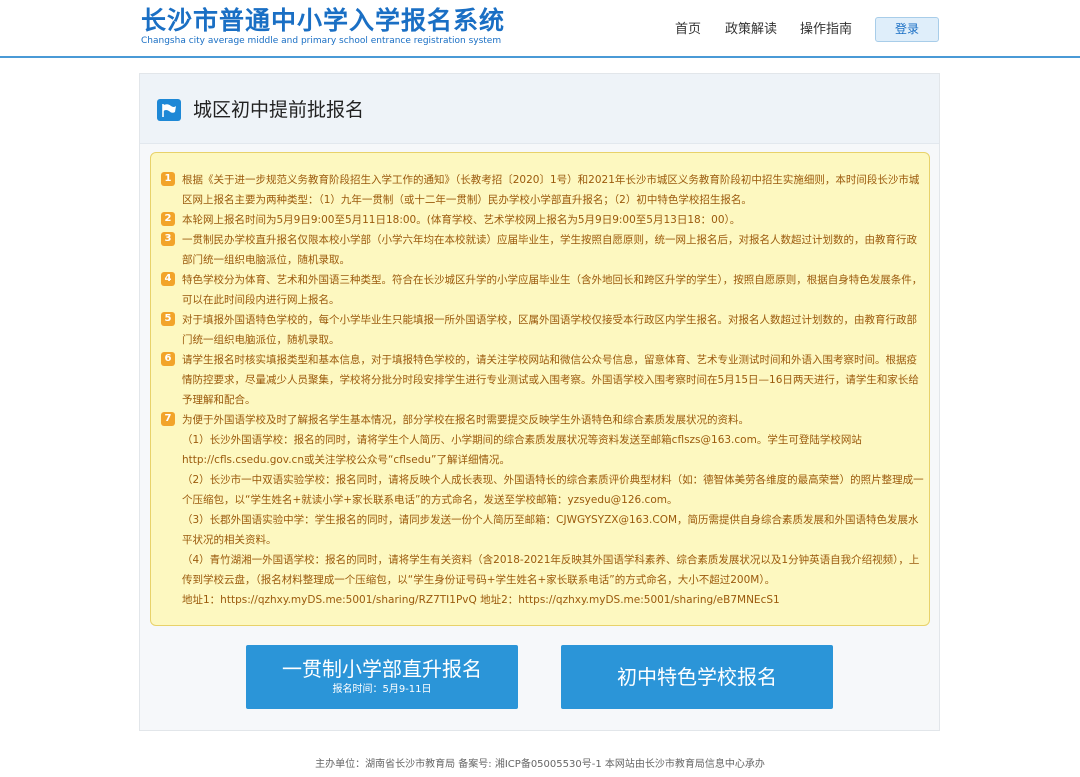 The height and width of the screenshot is (777, 1080). Describe the element at coordinates (382, 689) in the screenshot. I see `button-sub-label: 报名时间：5月9-11日` at that location.